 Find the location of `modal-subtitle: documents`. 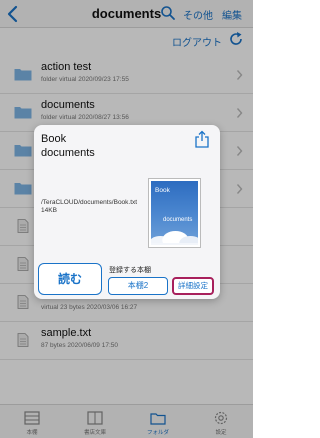

modal-subtitle: documents is located at coordinates (68, 153).